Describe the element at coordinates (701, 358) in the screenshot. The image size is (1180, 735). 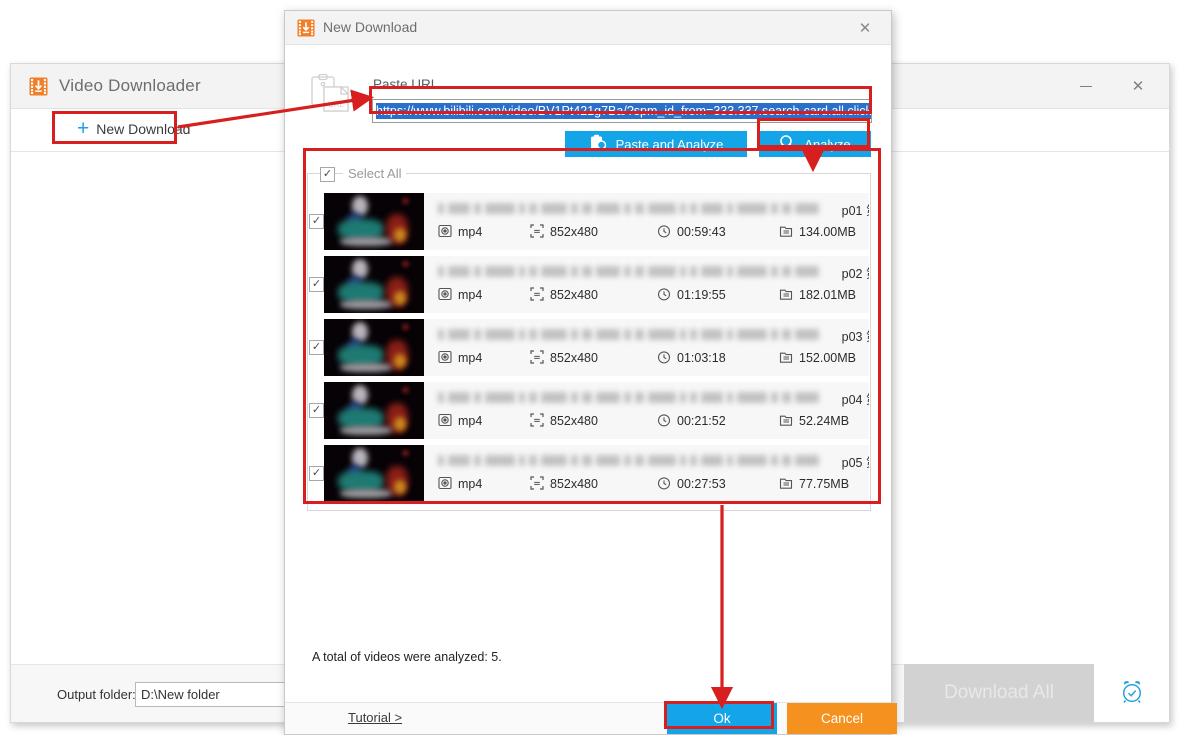
I see `video-duration-value: 01:03:18` at that location.